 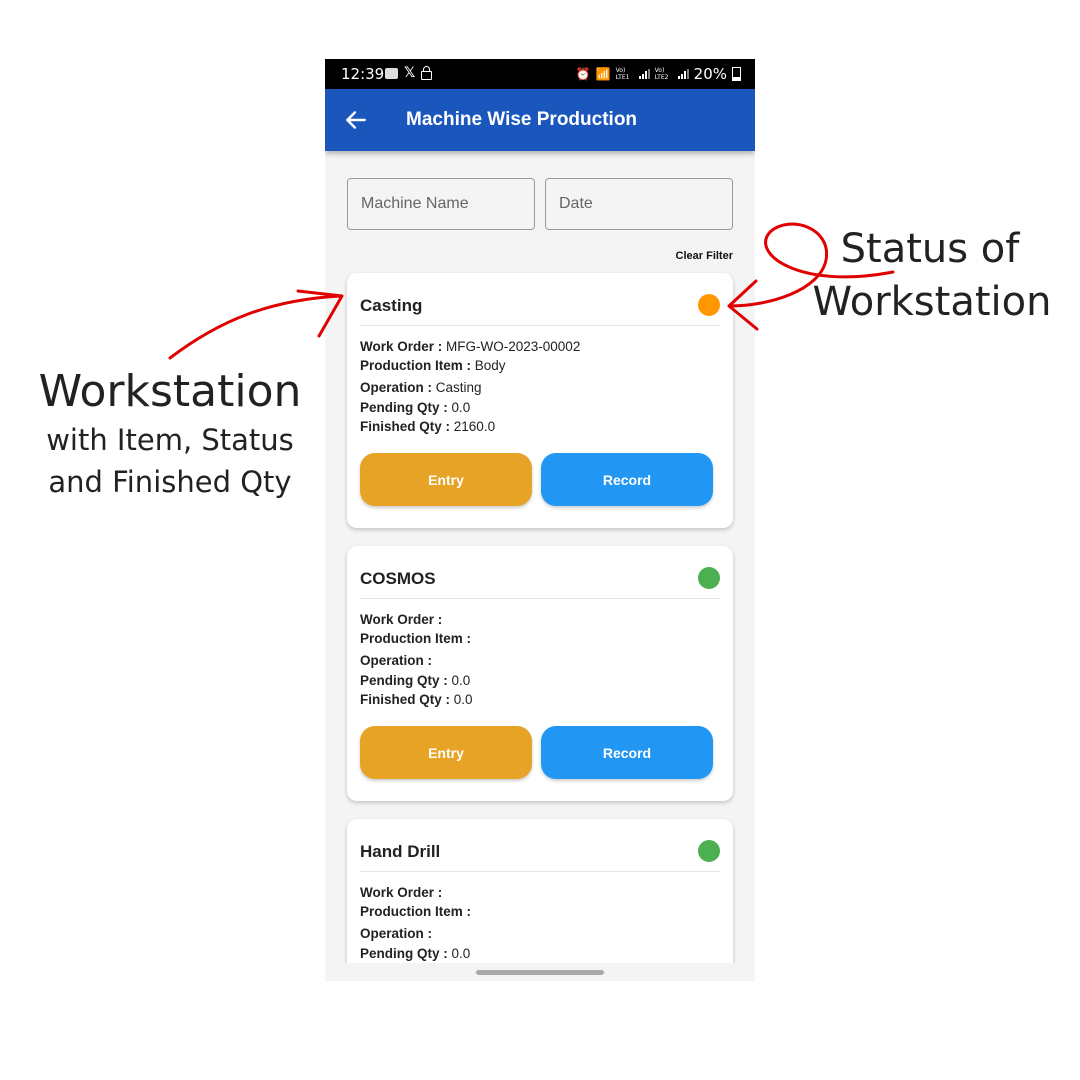 I want to click on status-arrow, so click(x=811, y=265).